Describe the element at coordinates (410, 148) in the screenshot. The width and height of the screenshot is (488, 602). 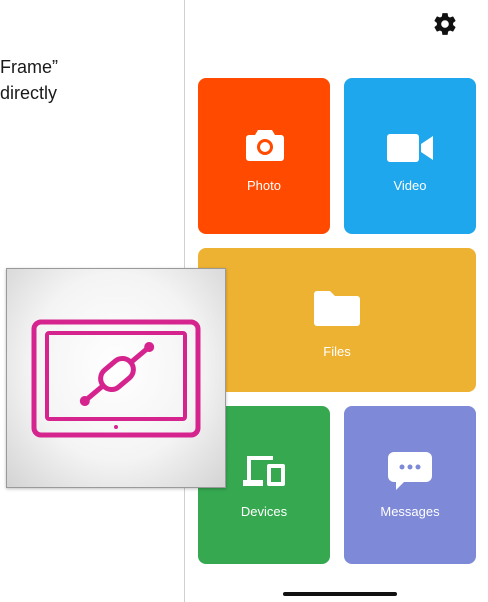
I see `video-camera-icon` at that location.